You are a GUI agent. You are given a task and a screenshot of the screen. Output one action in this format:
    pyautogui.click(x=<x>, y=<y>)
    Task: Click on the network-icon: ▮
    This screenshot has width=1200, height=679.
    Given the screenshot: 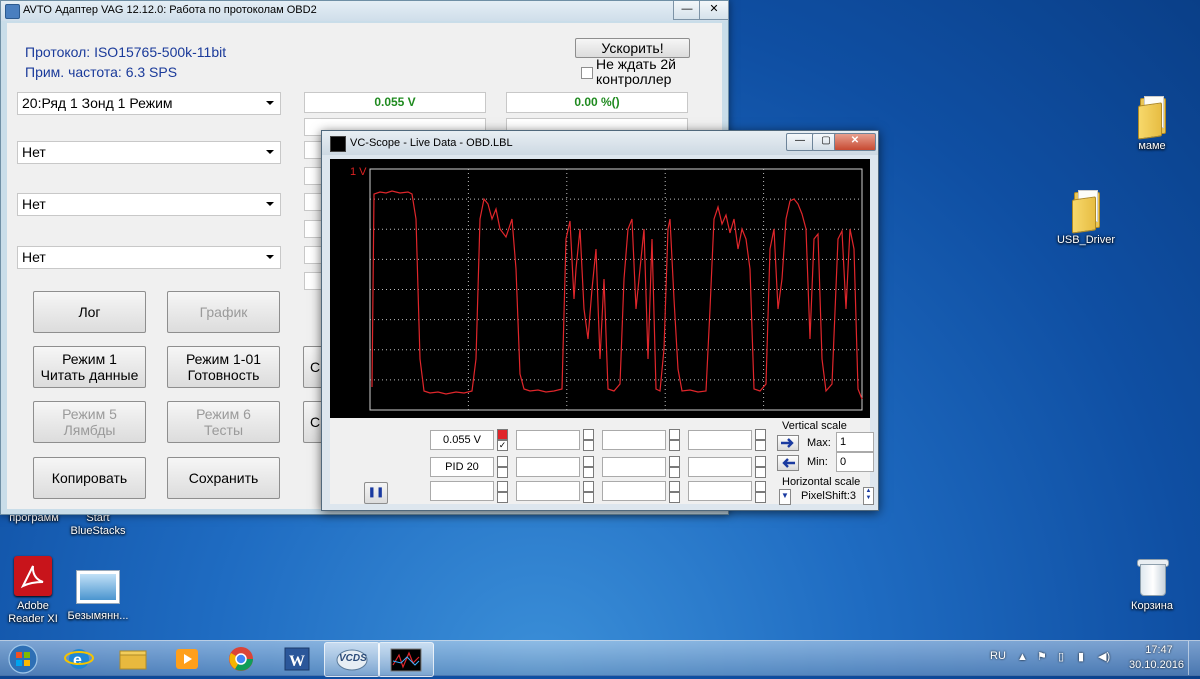 What is the action you would take?
    pyautogui.click(x=1081, y=656)
    